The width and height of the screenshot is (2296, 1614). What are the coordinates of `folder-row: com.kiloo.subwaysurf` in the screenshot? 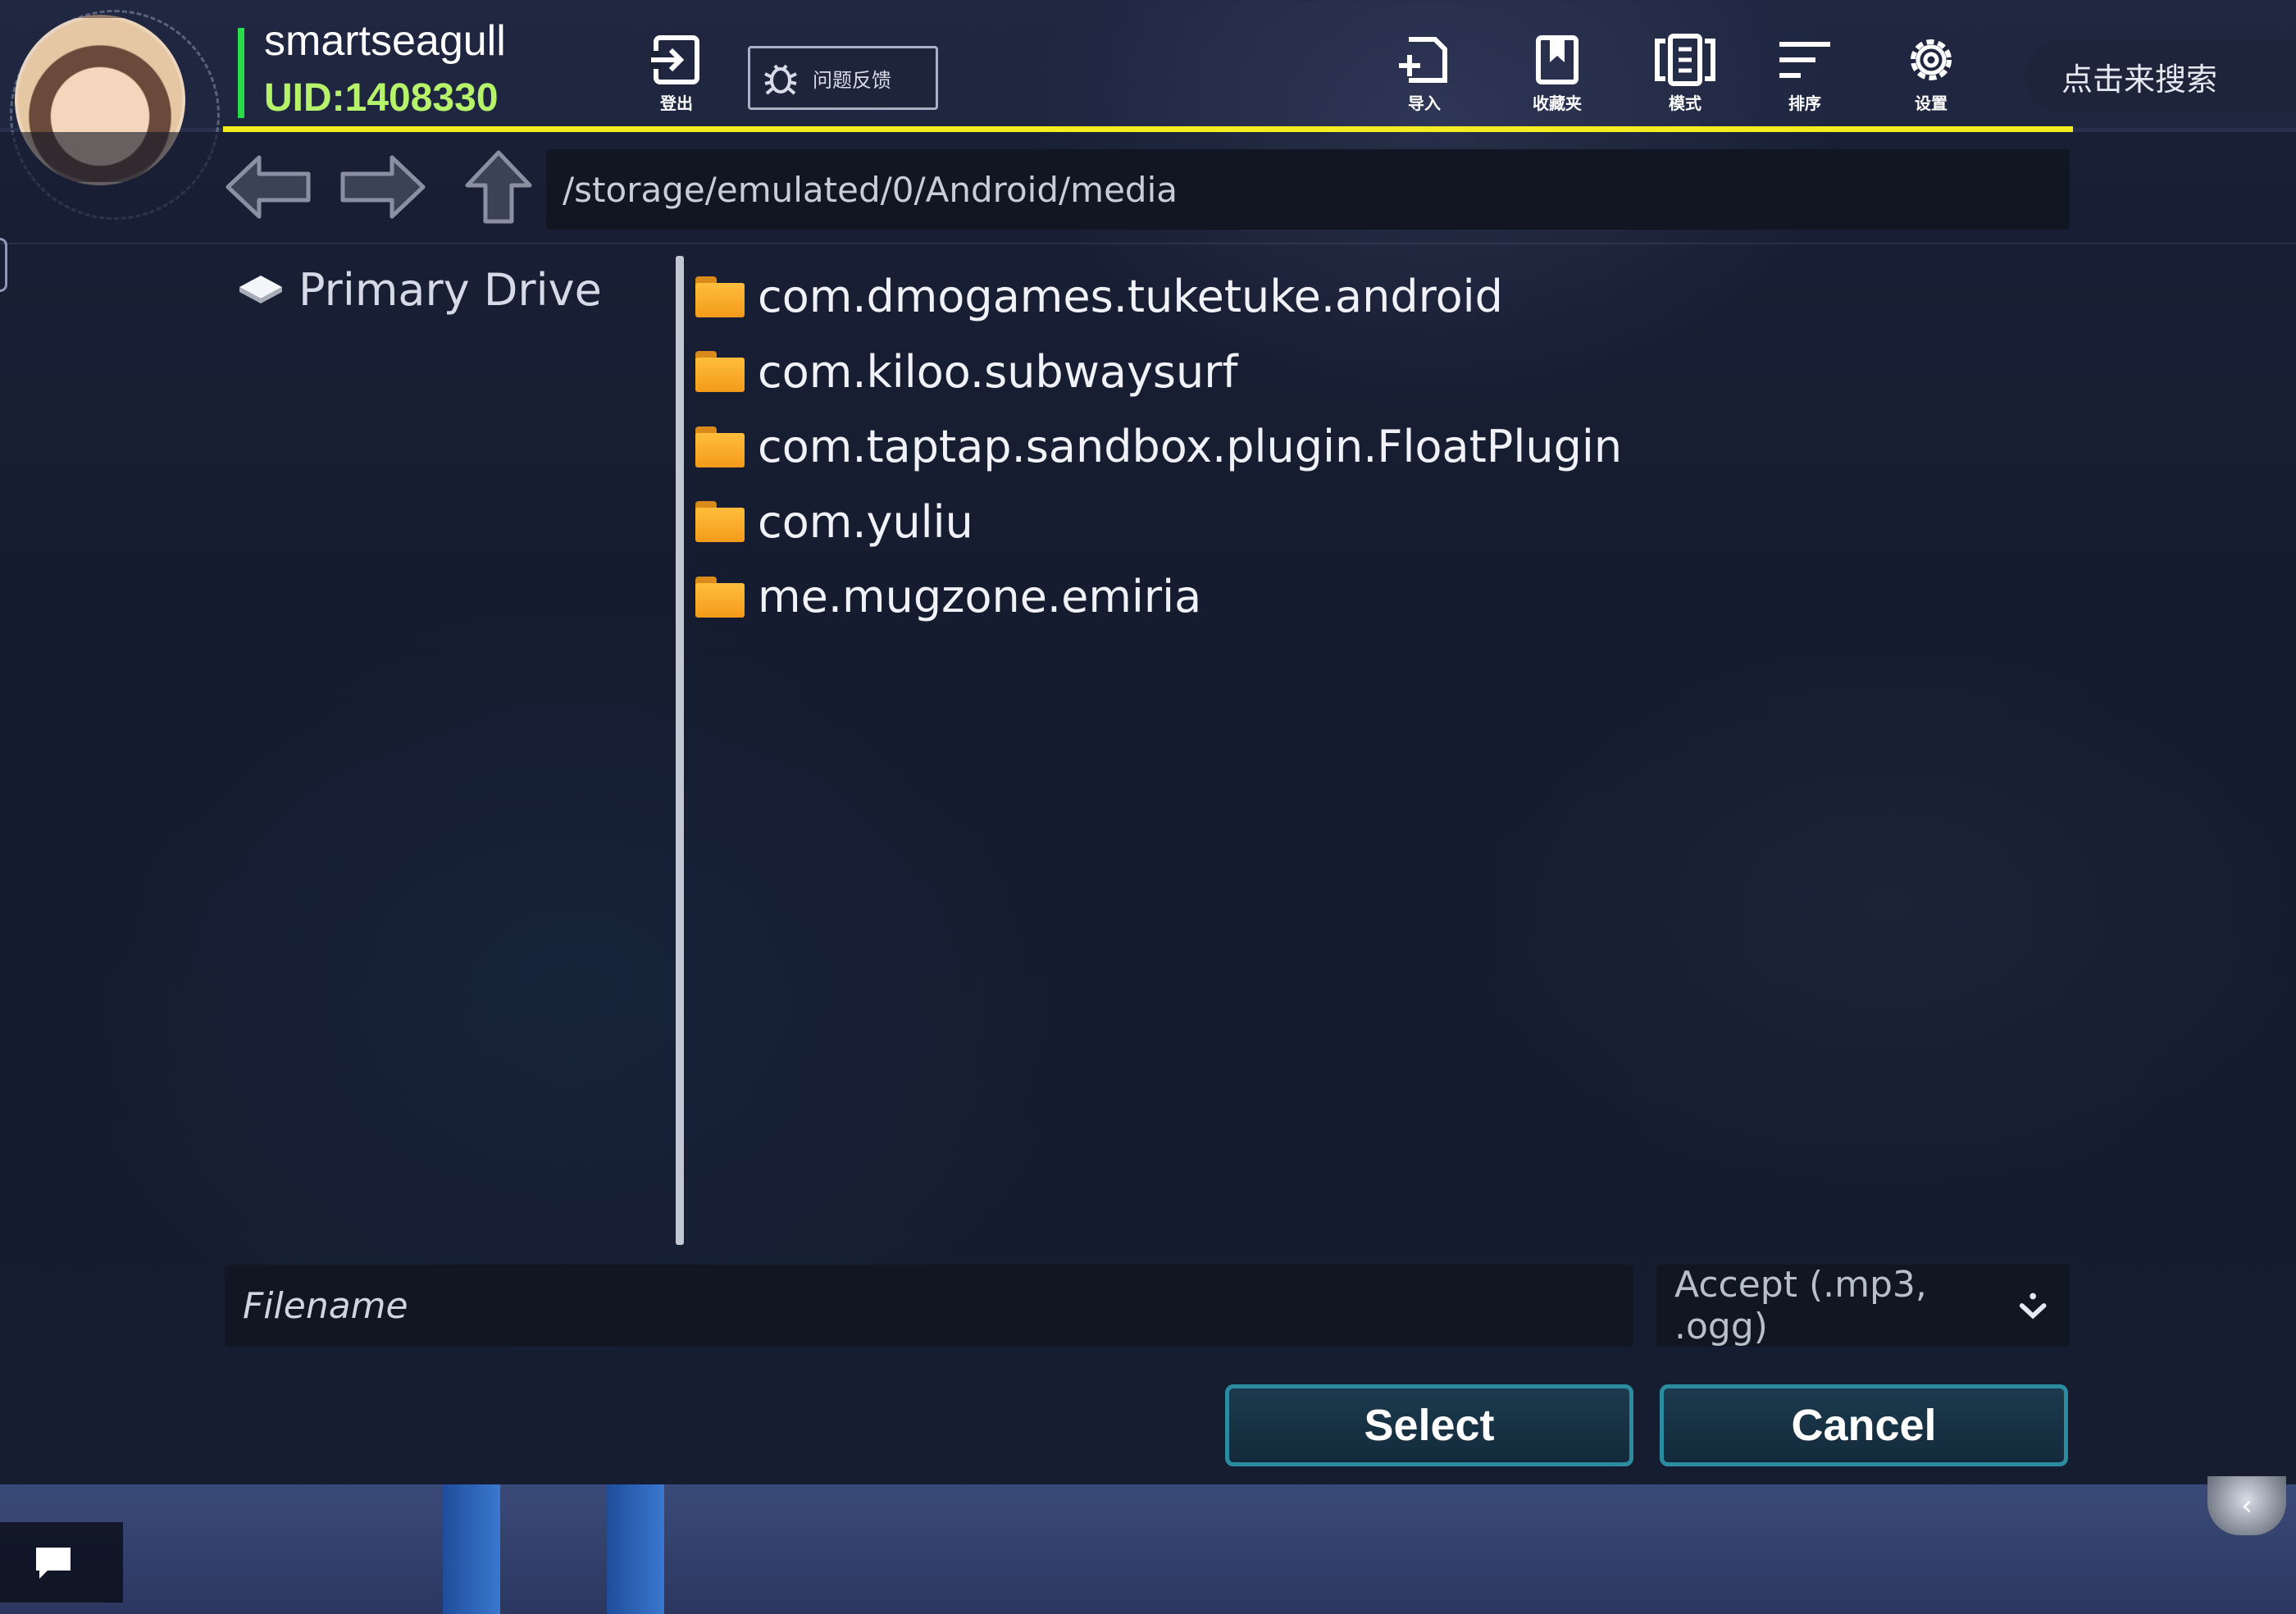 It's located at (1158, 372).